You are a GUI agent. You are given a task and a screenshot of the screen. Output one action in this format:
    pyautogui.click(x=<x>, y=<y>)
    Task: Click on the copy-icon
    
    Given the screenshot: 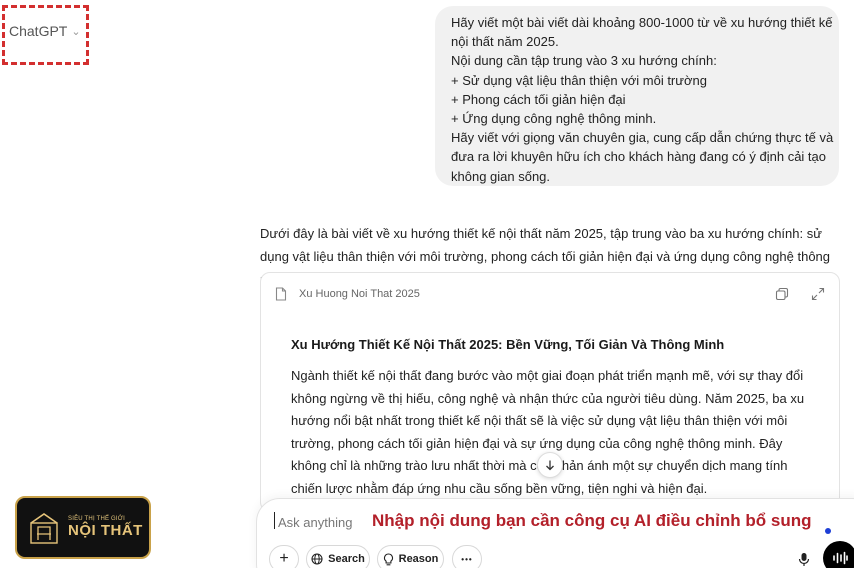 What is the action you would take?
    pyautogui.click(x=782, y=294)
    